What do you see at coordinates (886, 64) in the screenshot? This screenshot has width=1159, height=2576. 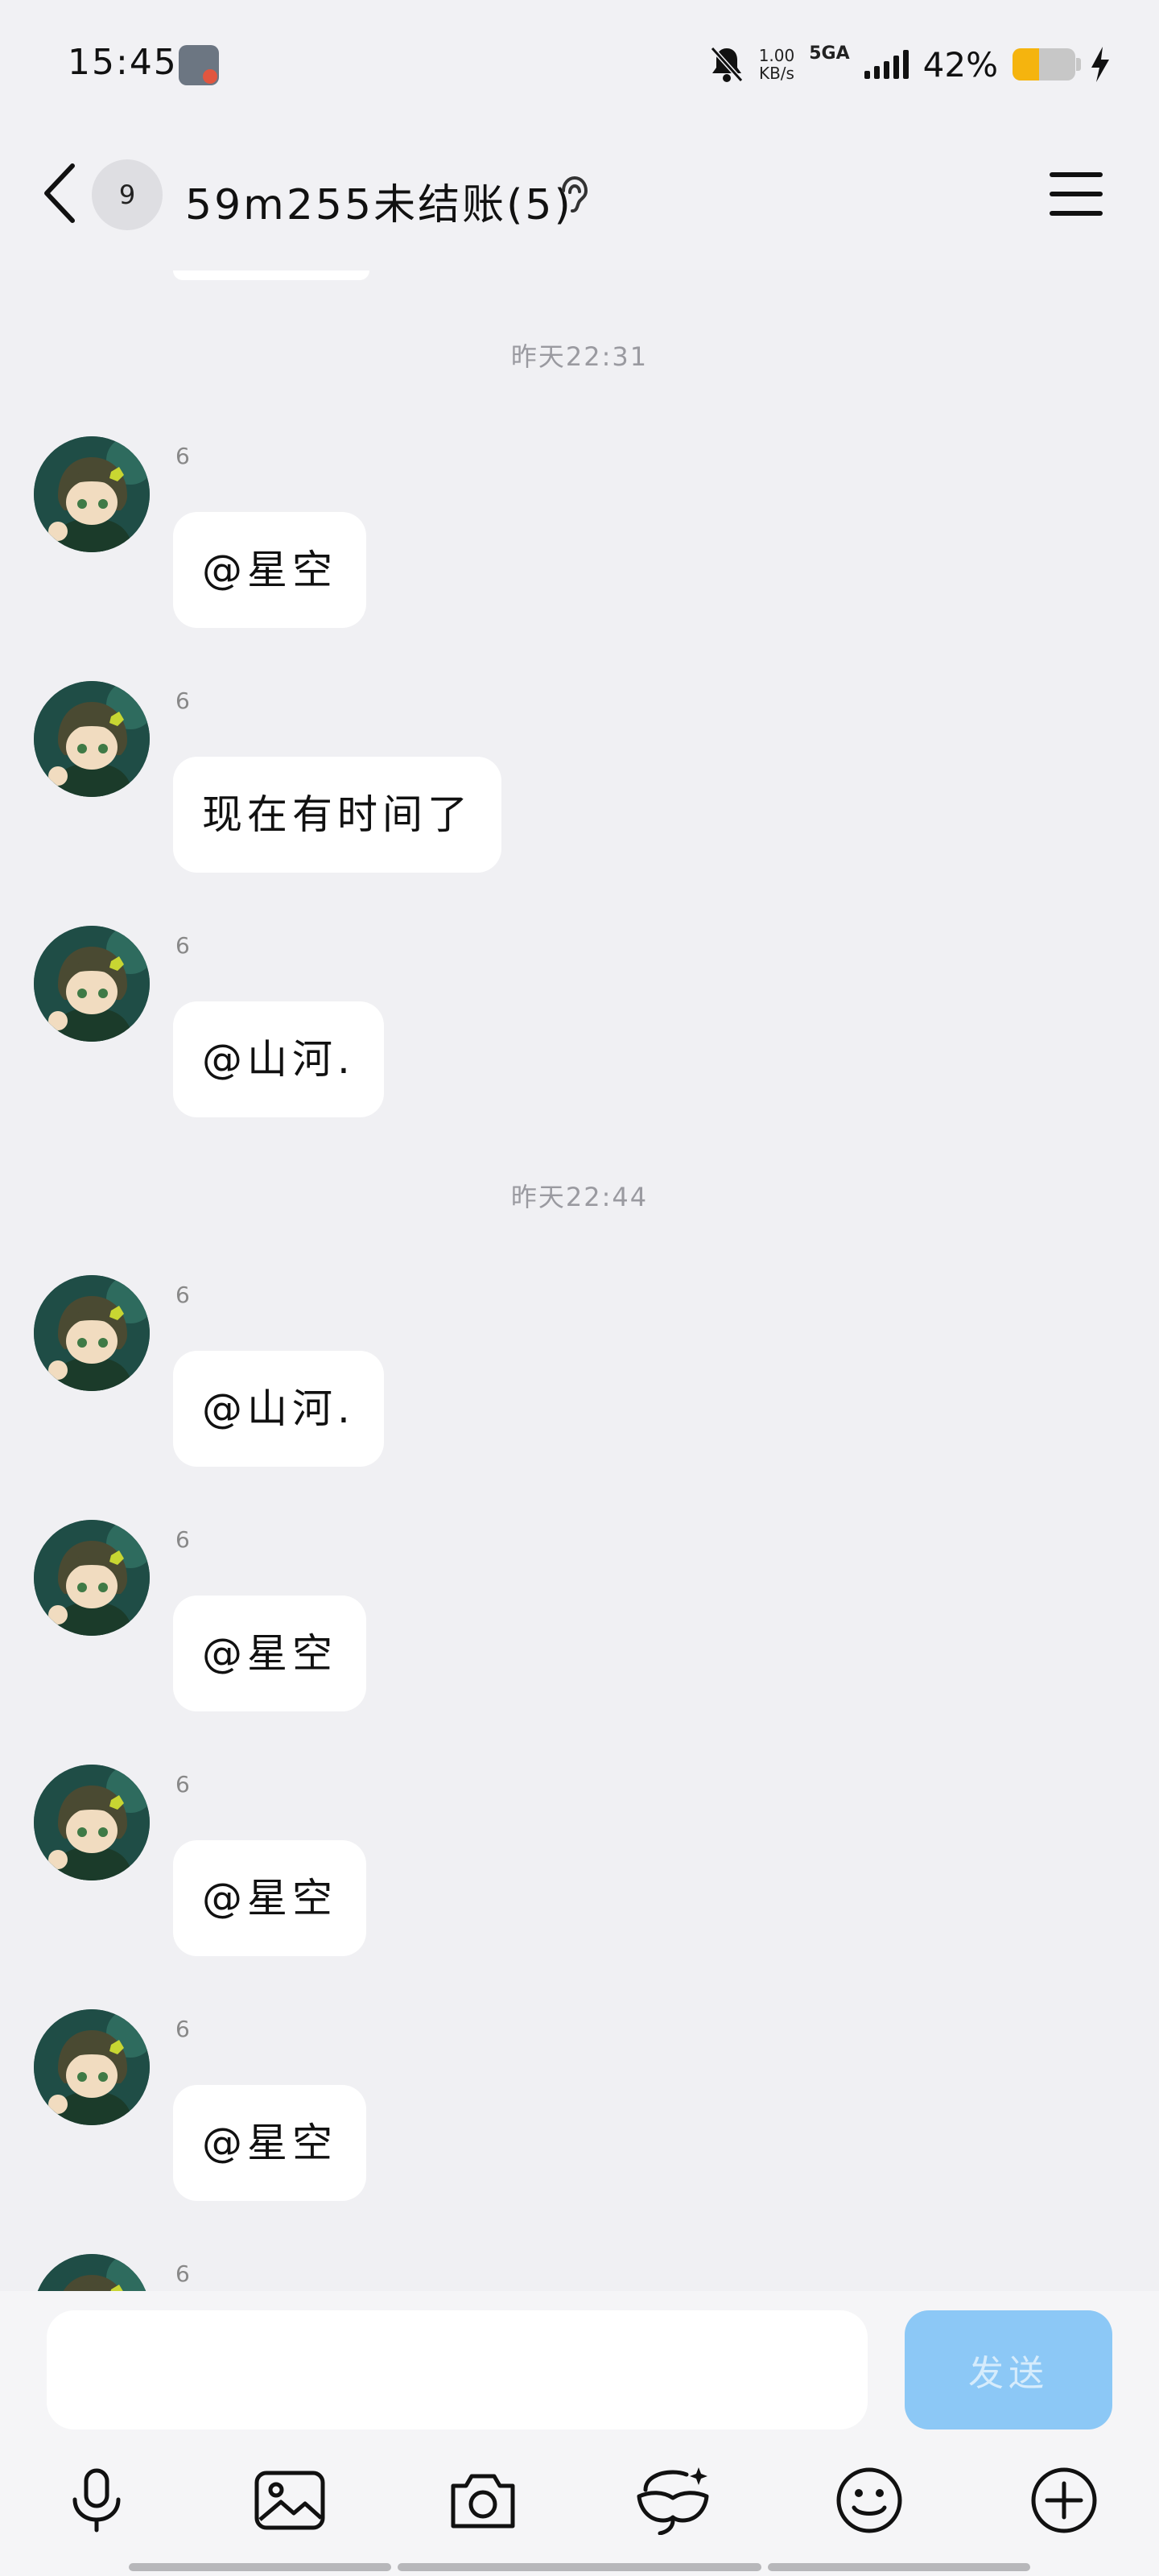 I see `signal-icon` at bounding box center [886, 64].